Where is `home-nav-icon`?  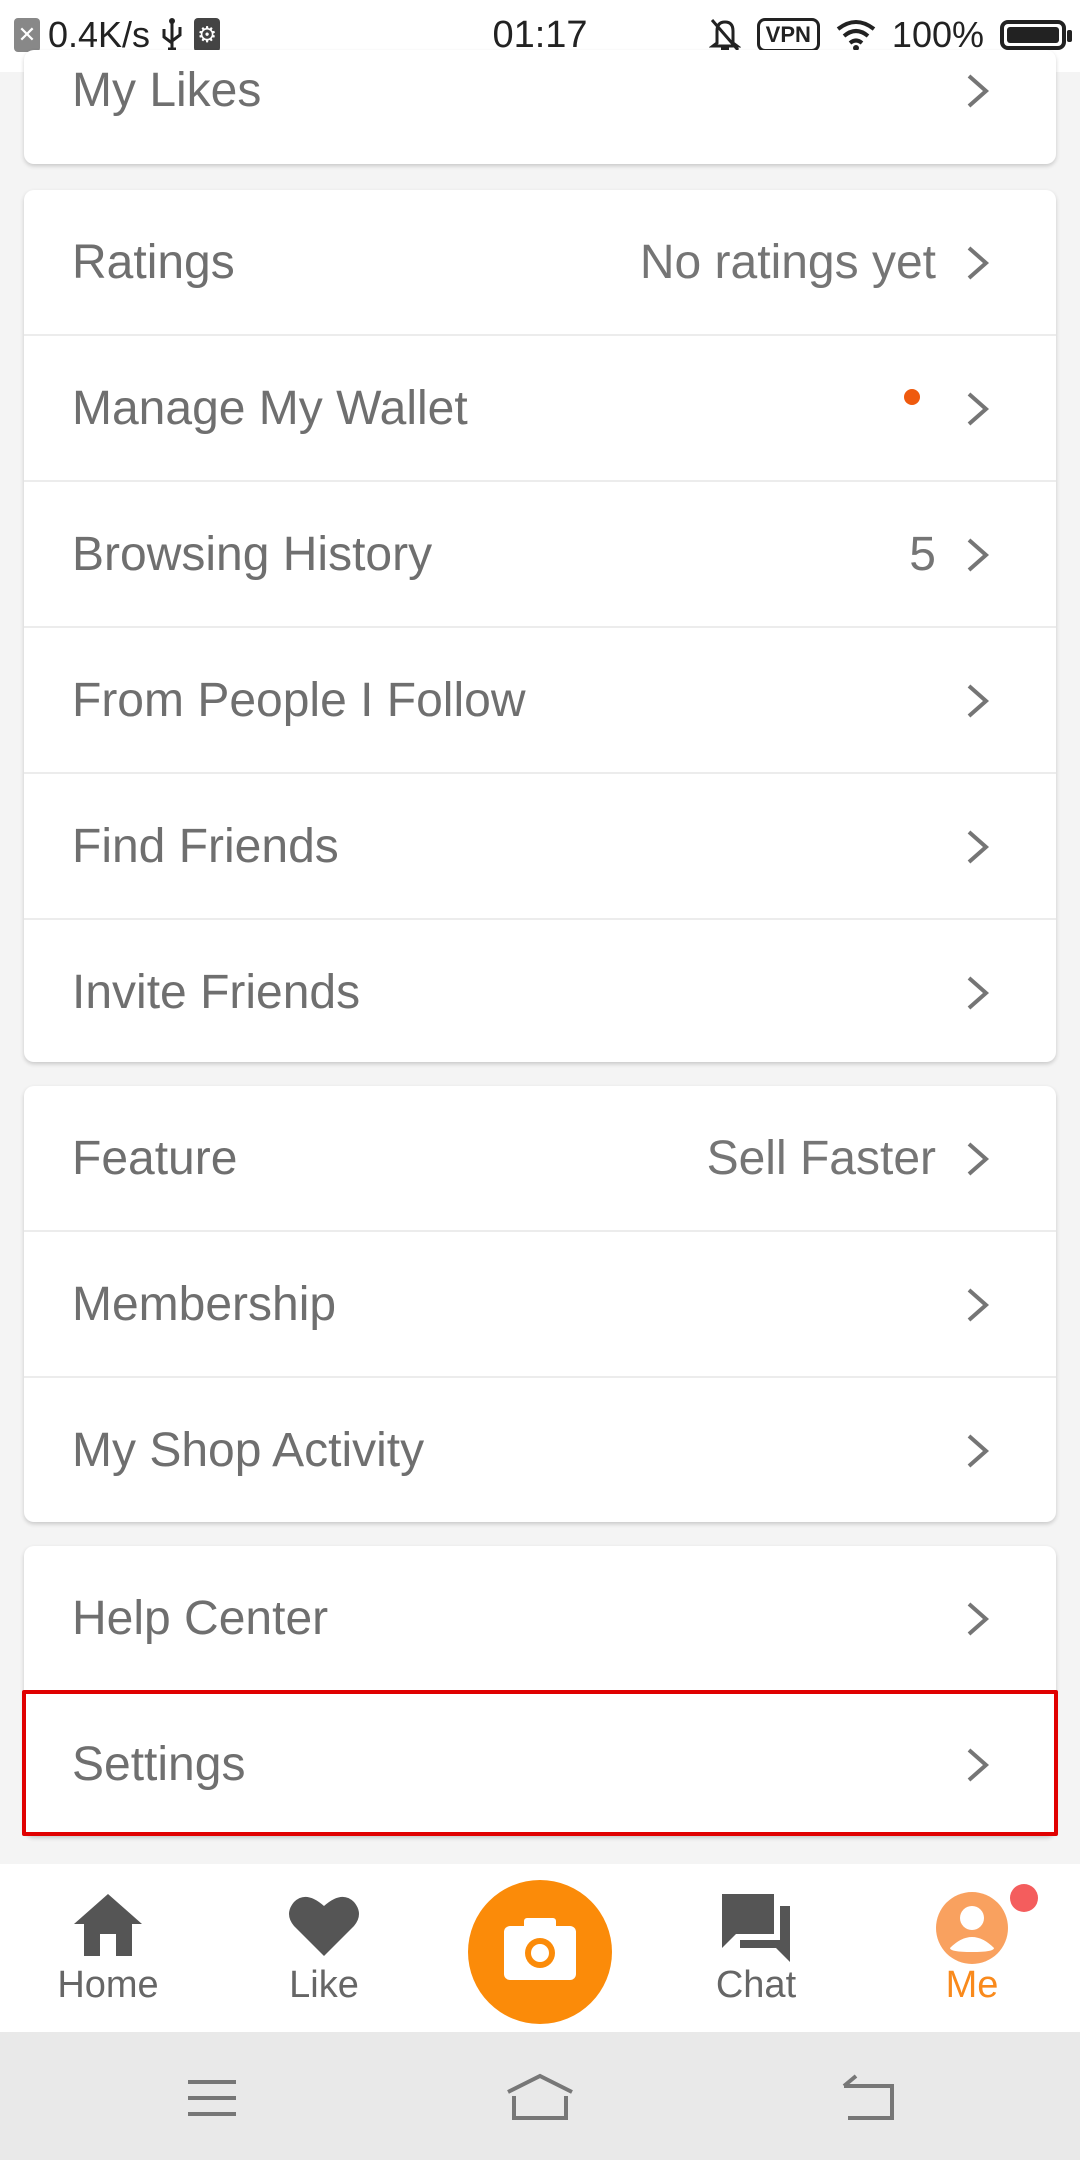 home-nav-icon is located at coordinates (540, 2097).